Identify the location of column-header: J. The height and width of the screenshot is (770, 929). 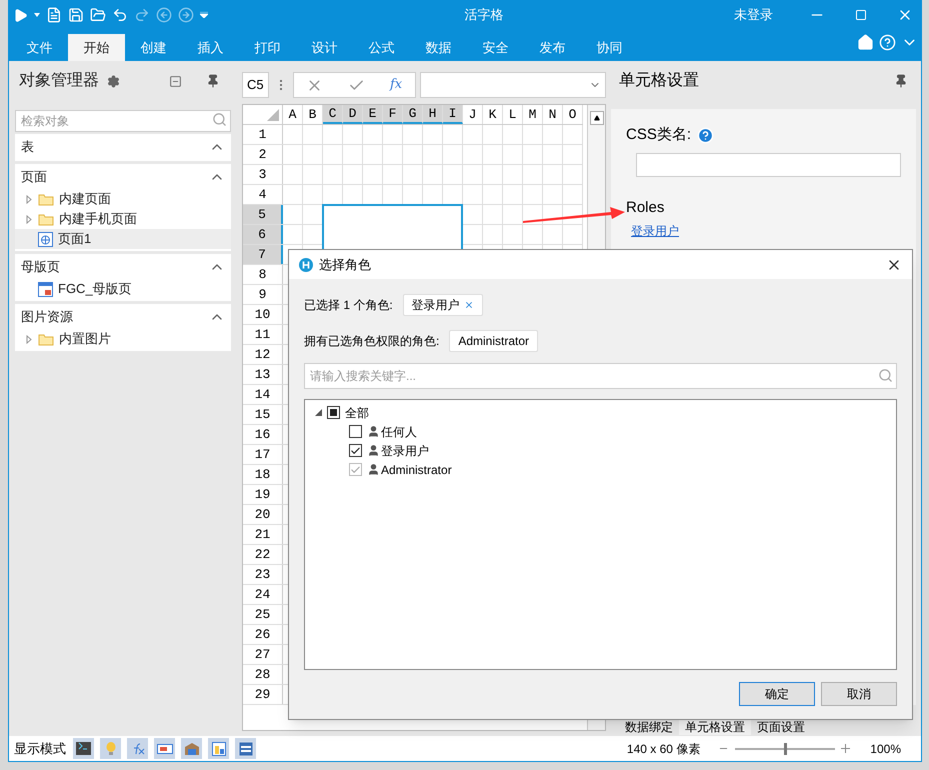
(473, 114).